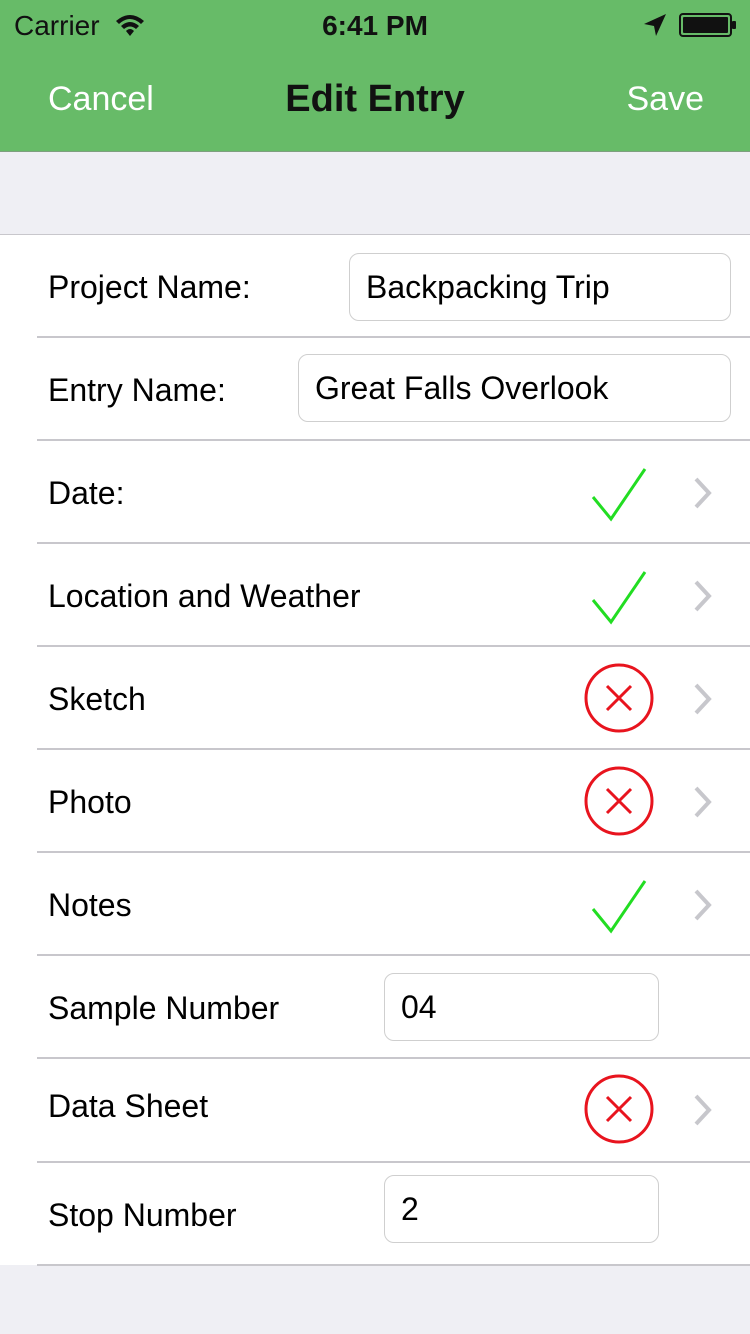 This screenshot has width=750, height=1334. What do you see at coordinates (164, 1008) in the screenshot?
I see `sample-number-label: Sample Number` at bounding box center [164, 1008].